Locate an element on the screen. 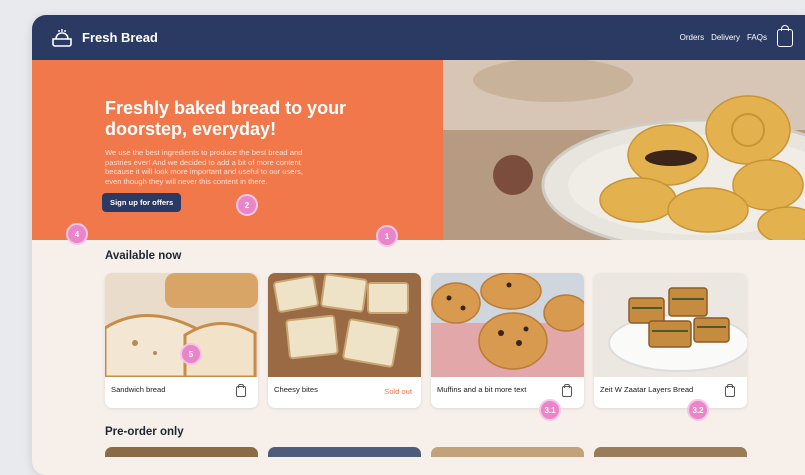 The width and height of the screenshot is (805, 475). zaatar-bread-image is located at coordinates (670, 325).